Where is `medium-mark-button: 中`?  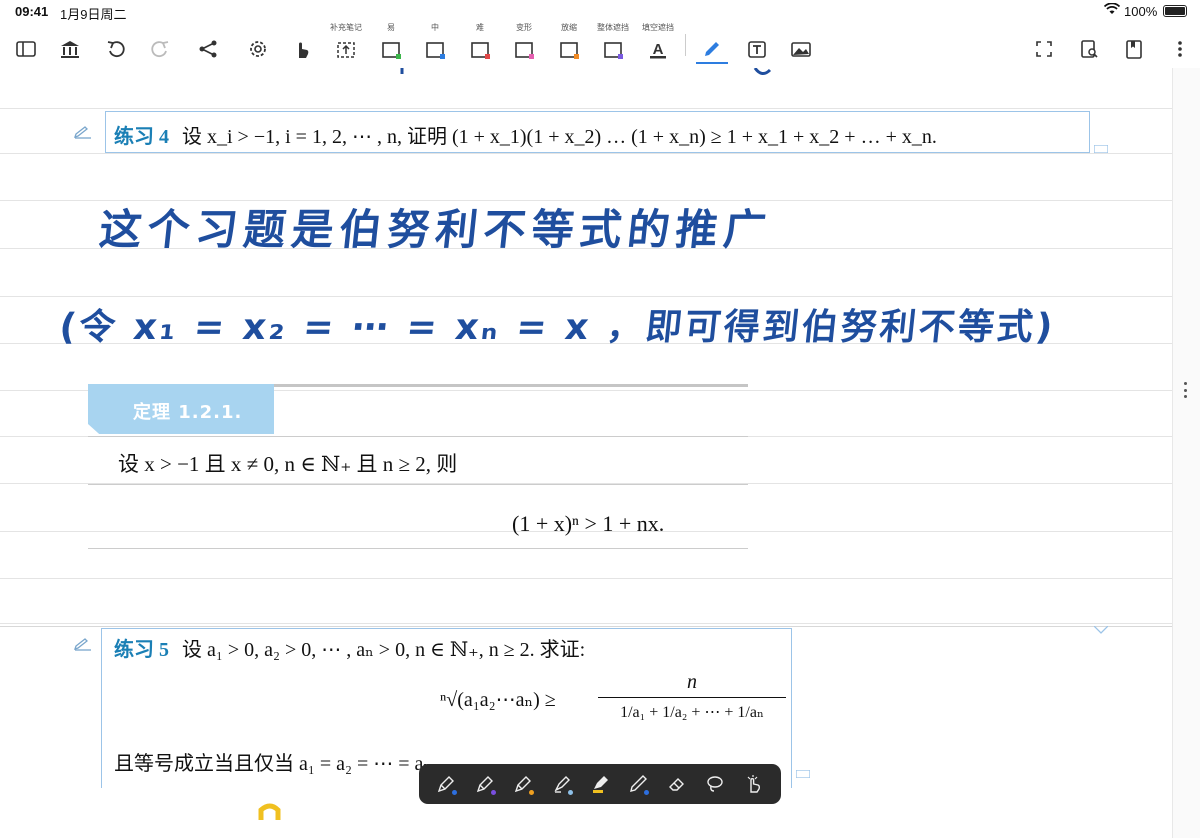
medium-mark-button: 中 is located at coordinates (435, 44).